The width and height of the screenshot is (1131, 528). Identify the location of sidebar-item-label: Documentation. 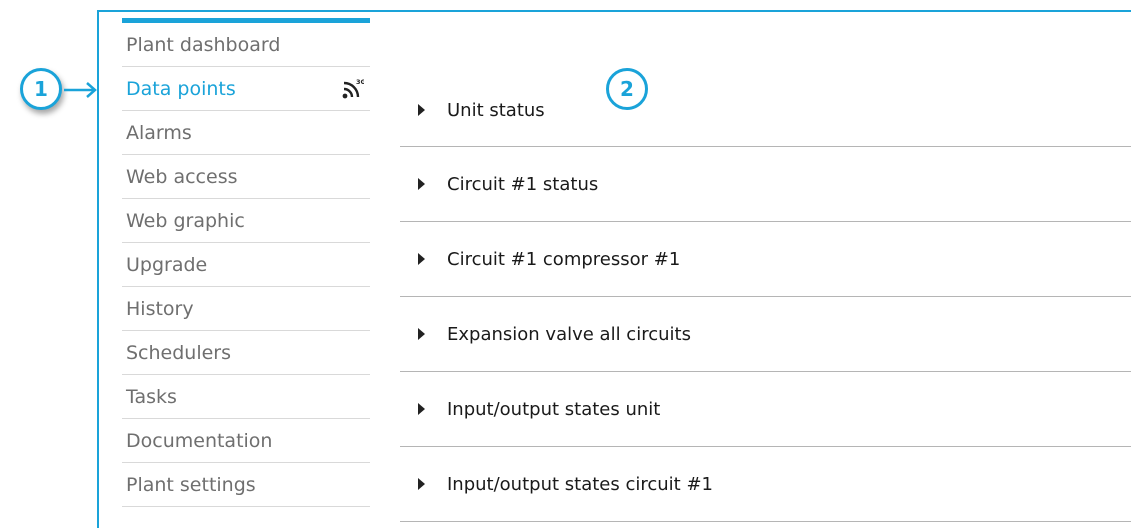
(199, 441).